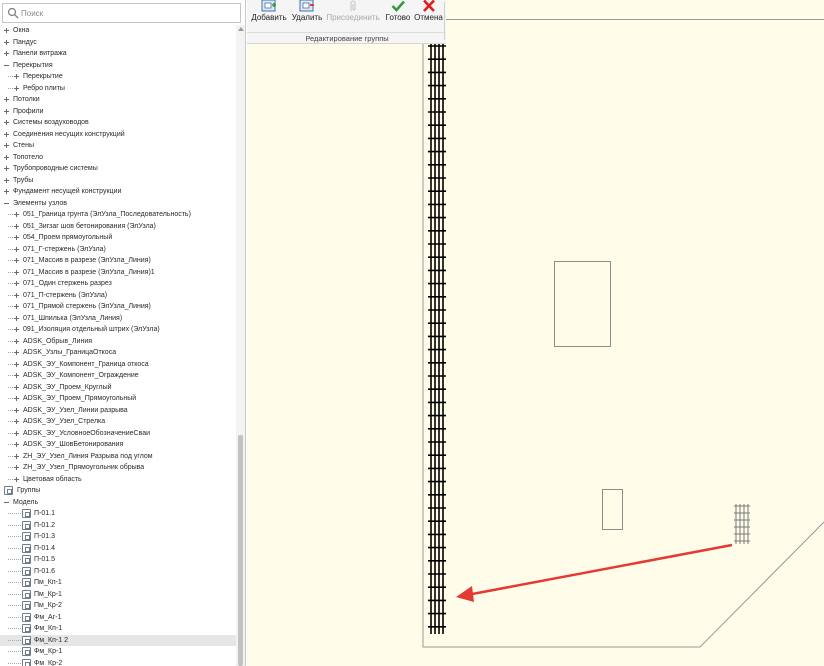 Image resolution: width=824 pixels, height=666 pixels. I want to click on scrollbar-thumb, so click(240, 550).